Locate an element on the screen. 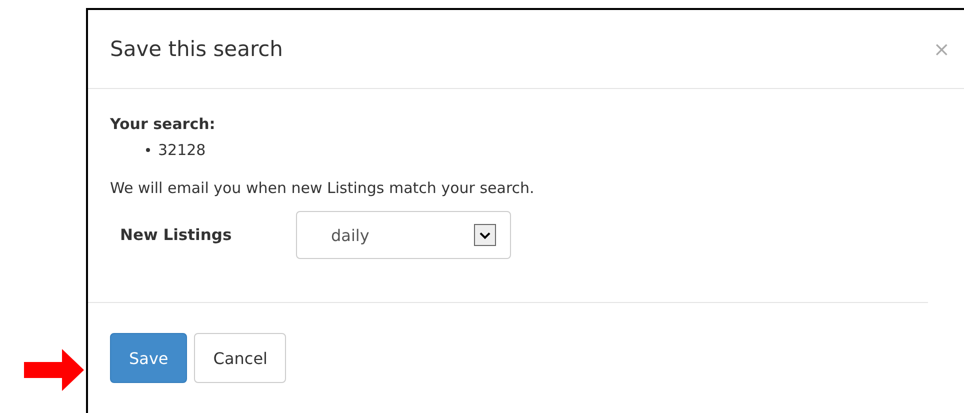 Image resolution: width=964 pixels, height=413 pixels. bullet-icon is located at coordinates (148, 150).